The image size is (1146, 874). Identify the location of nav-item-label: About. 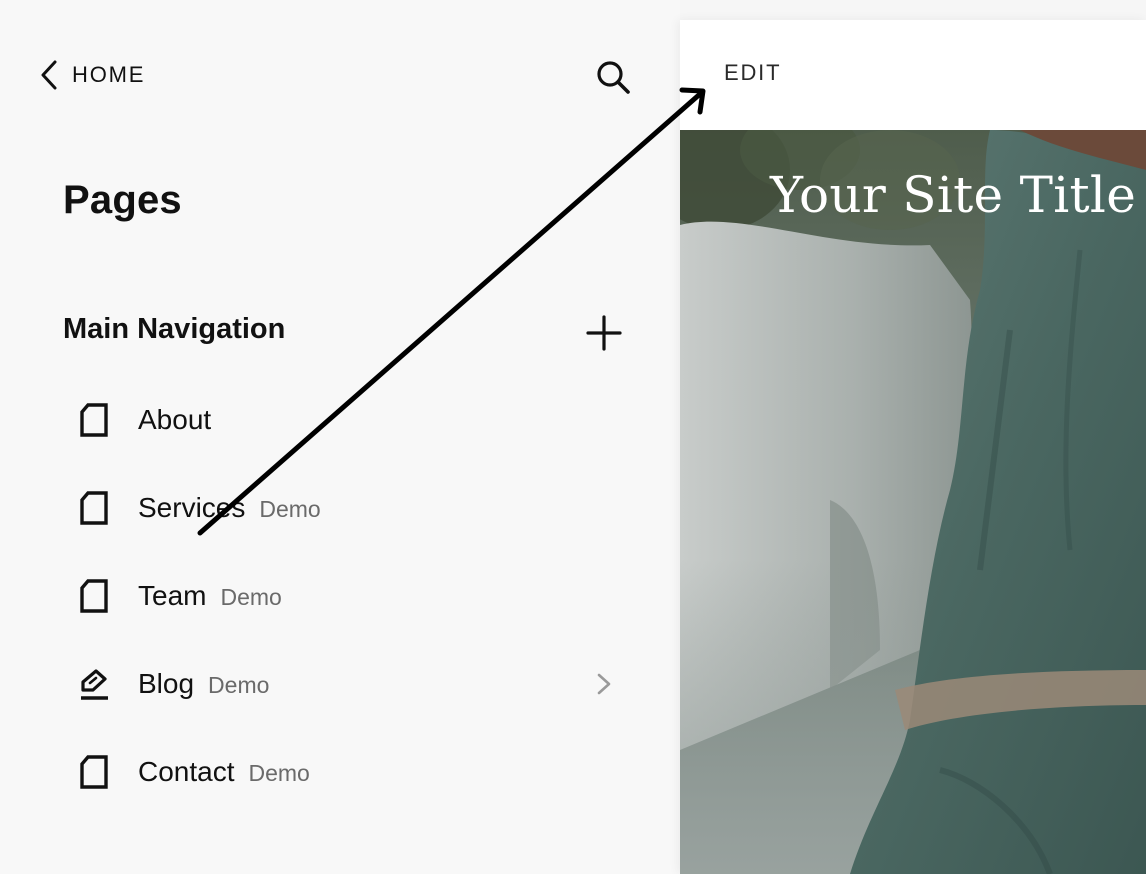
(175, 419).